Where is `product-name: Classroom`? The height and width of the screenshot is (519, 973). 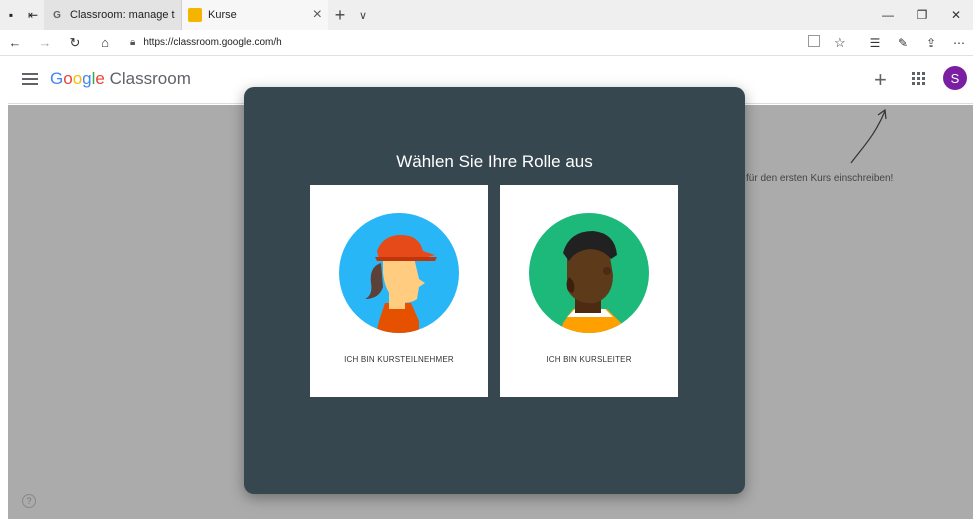 product-name: Classroom is located at coordinates (150, 78).